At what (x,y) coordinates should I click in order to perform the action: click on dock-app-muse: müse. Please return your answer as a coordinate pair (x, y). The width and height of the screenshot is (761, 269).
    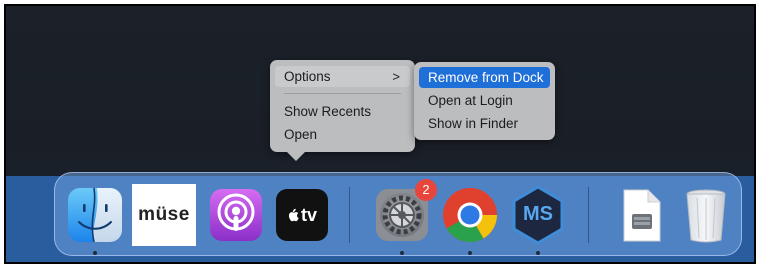
    Looking at the image, I should click on (164, 215).